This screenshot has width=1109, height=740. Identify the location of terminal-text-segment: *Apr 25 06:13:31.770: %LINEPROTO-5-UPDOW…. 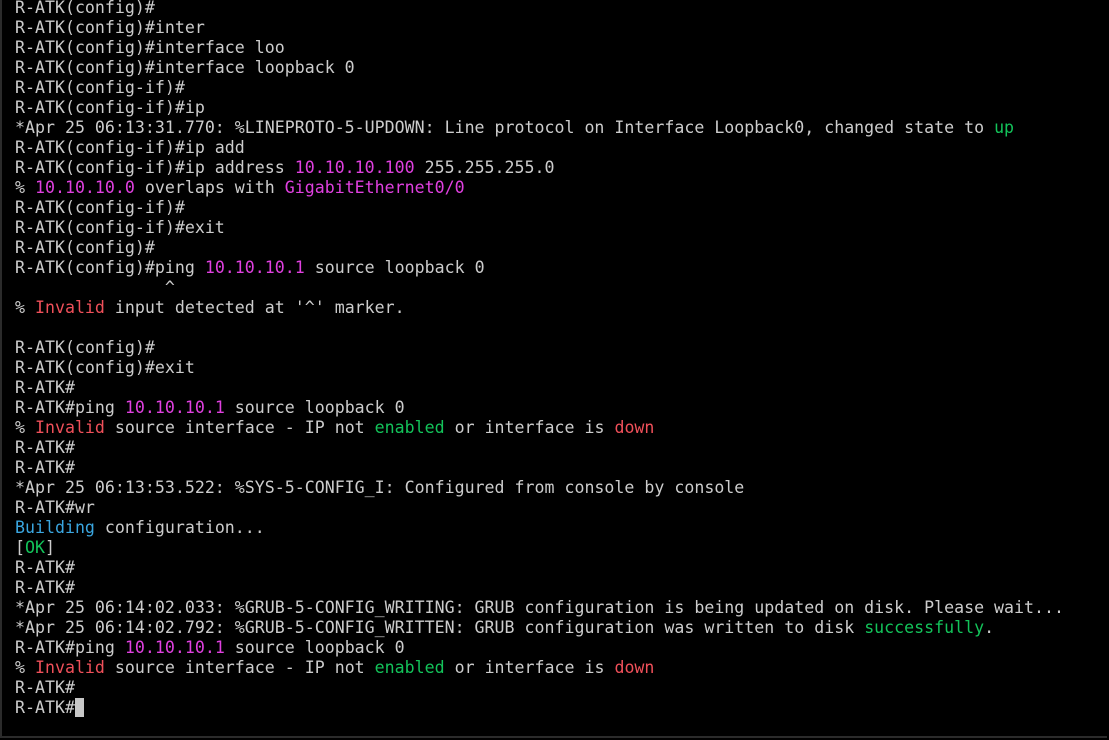
(505, 127).